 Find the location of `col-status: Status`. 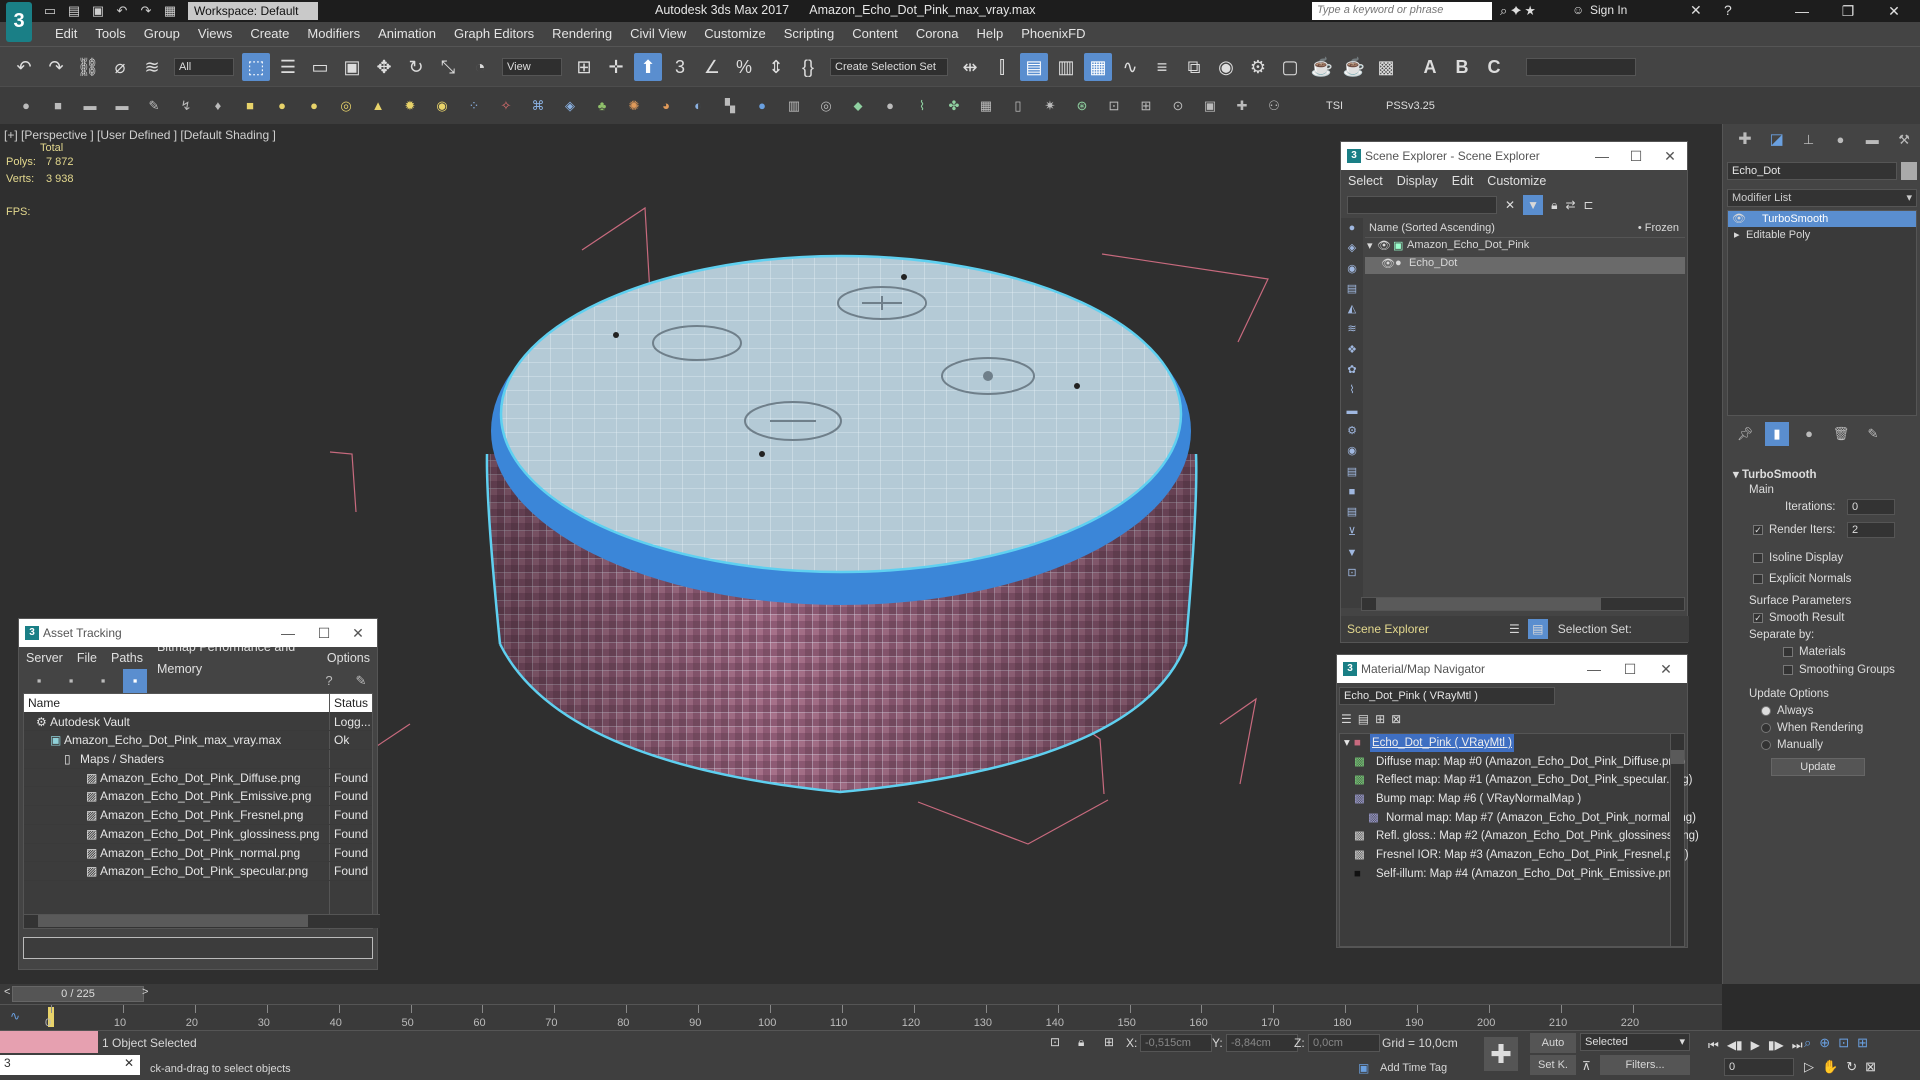

col-status: Status is located at coordinates (351, 703).